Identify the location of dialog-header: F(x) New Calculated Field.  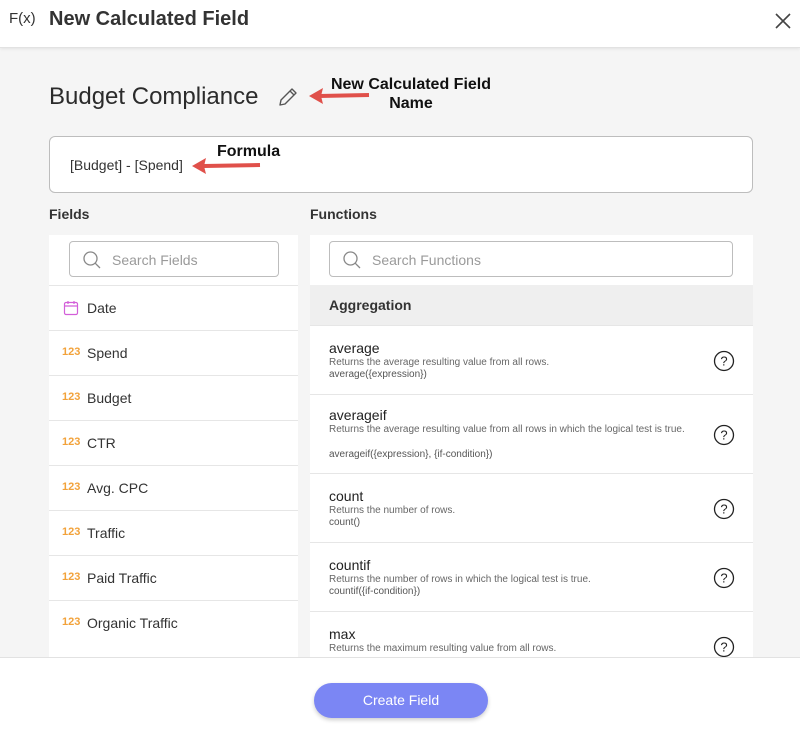
(400, 24).